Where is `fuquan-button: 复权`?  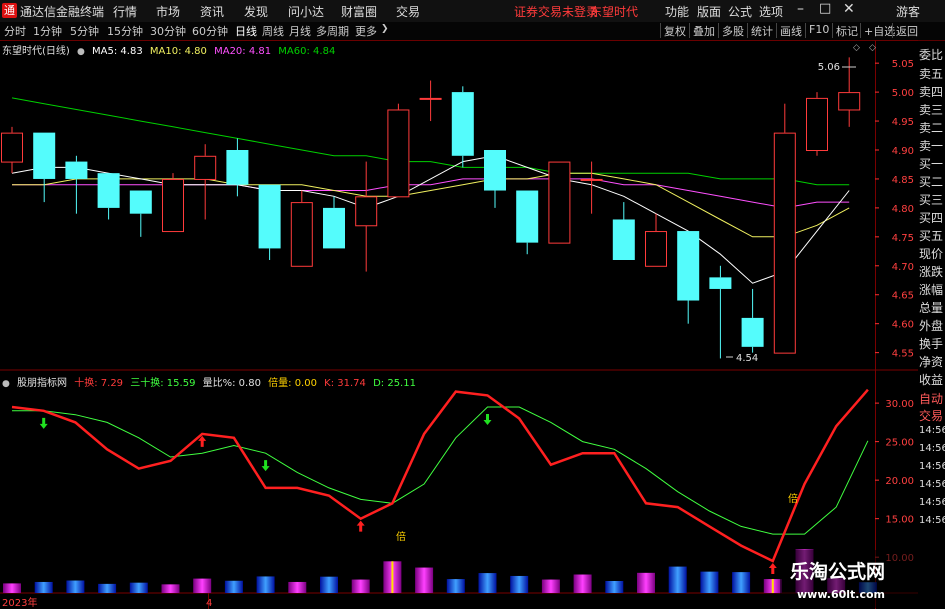 fuquan-button: 复权 is located at coordinates (674, 30).